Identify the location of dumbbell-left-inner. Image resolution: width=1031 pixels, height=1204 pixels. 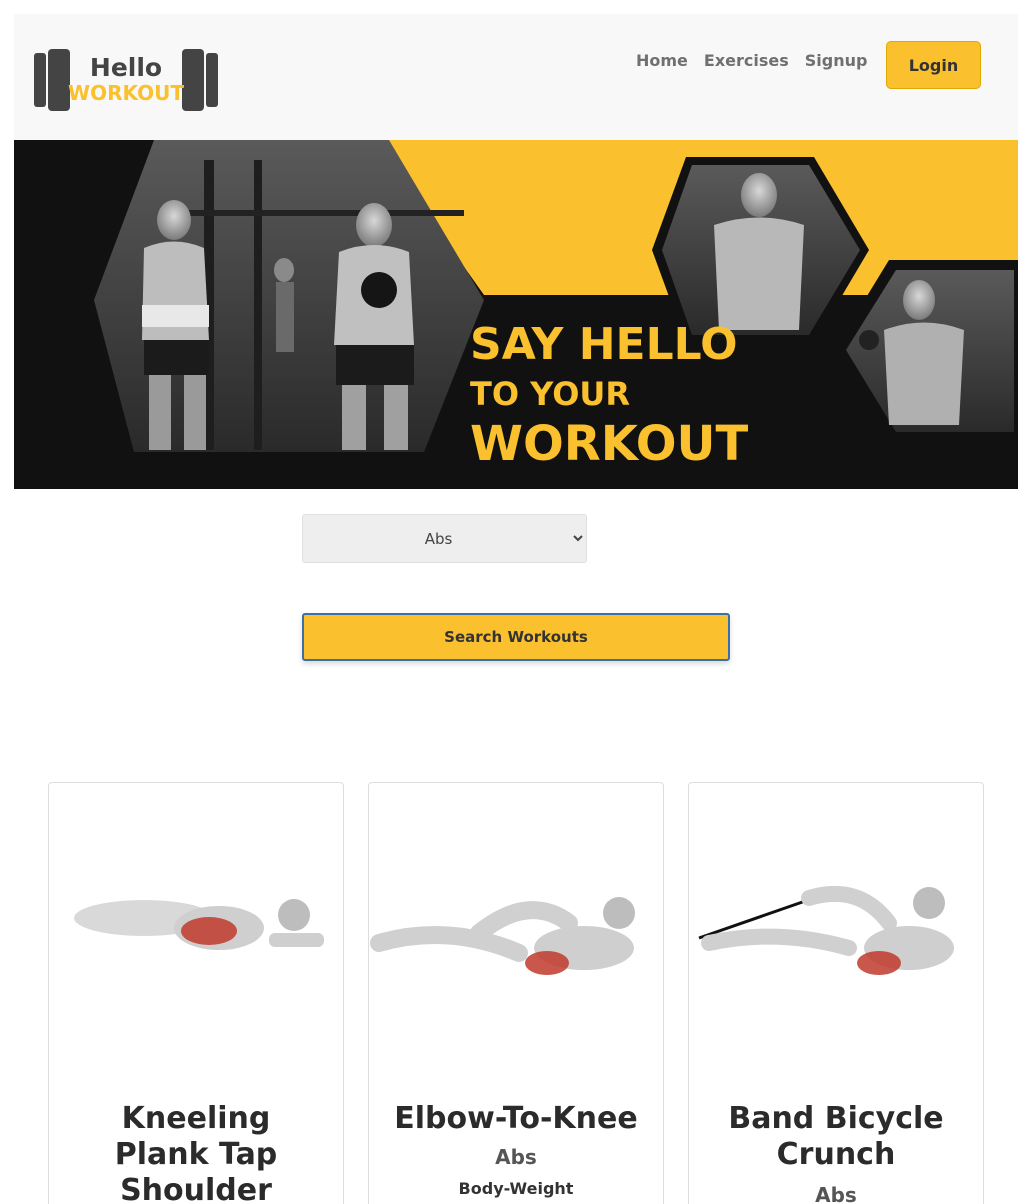
(59, 80).